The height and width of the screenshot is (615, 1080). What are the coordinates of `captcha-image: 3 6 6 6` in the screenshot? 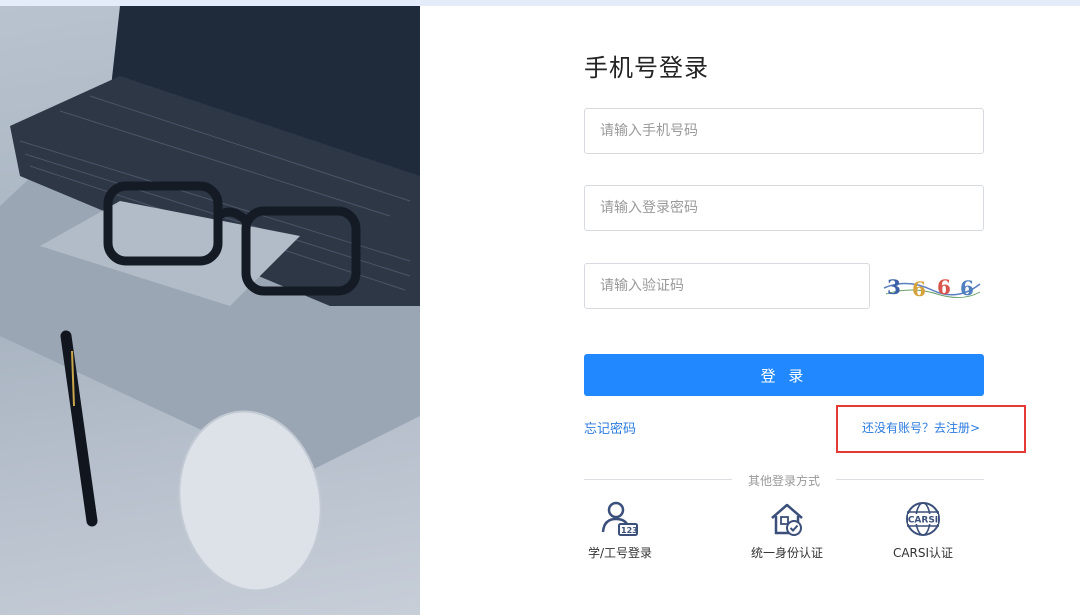 It's located at (932, 286).